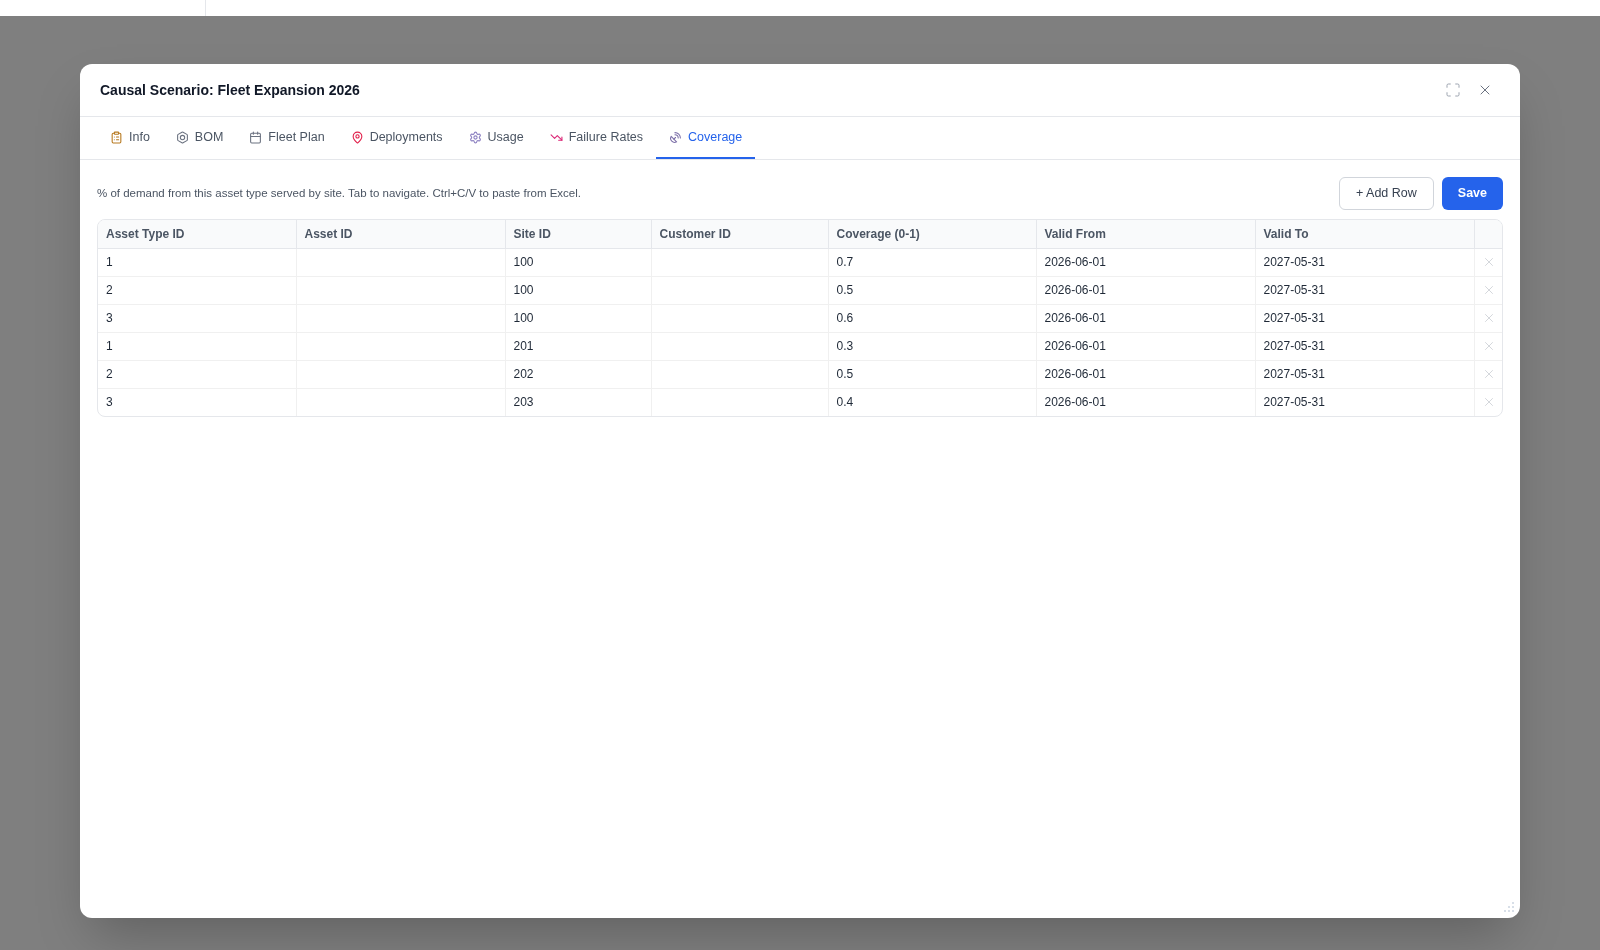 The image size is (1600, 950). Describe the element at coordinates (130, 138) in the screenshot. I see `tab: Info` at that location.